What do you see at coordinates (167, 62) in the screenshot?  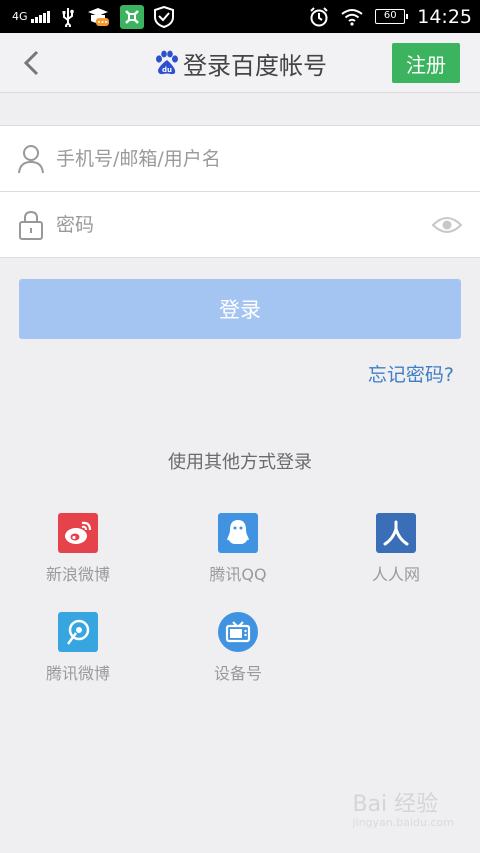 I see `baidu-paw-icon: du` at bounding box center [167, 62].